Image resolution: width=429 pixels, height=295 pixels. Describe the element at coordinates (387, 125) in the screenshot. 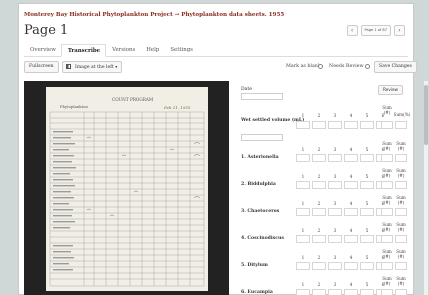

I see `wet-settled-sum-count` at that location.